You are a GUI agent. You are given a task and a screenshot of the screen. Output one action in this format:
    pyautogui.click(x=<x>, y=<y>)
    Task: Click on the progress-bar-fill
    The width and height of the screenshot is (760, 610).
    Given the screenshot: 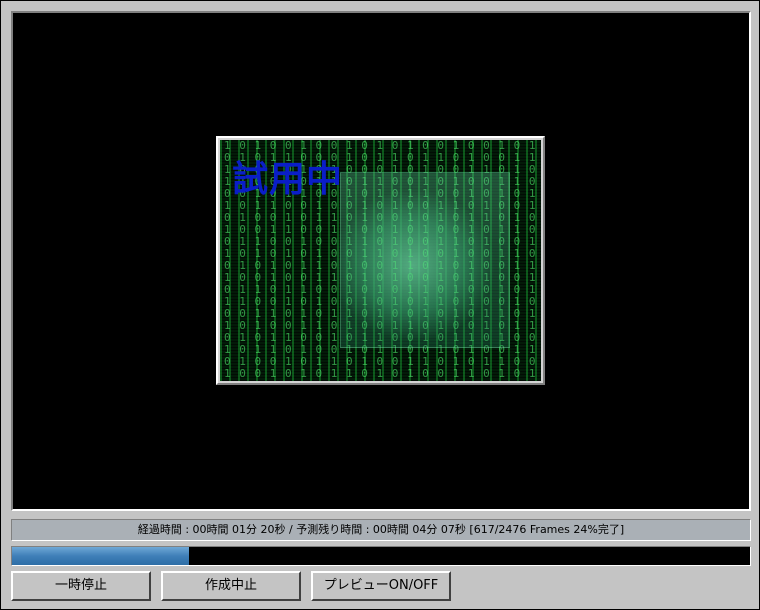 What is the action you would take?
    pyautogui.click(x=101, y=556)
    